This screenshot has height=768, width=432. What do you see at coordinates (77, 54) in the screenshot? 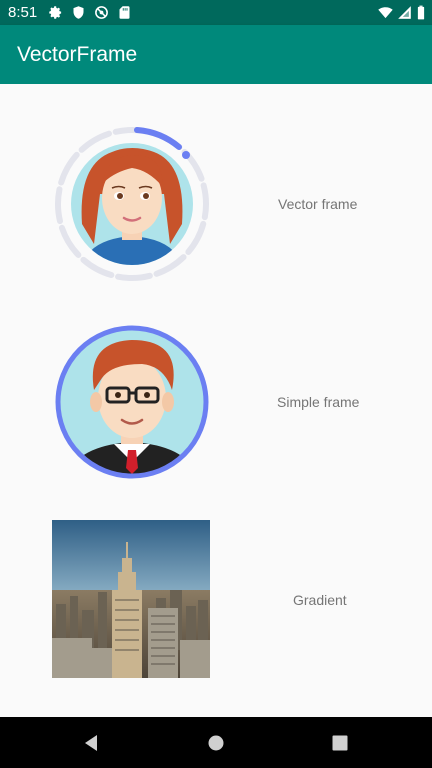
I see `app-title: VectorFrame` at bounding box center [77, 54].